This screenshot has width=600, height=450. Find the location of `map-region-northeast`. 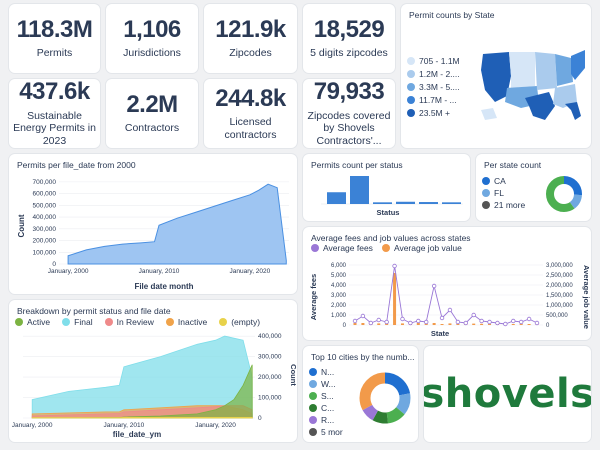

map-region-northeast is located at coordinates (578, 65).